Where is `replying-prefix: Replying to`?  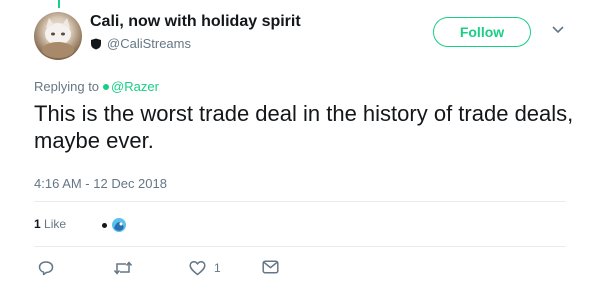
replying-prefix: Replying to is located at coordinates (67, 86).